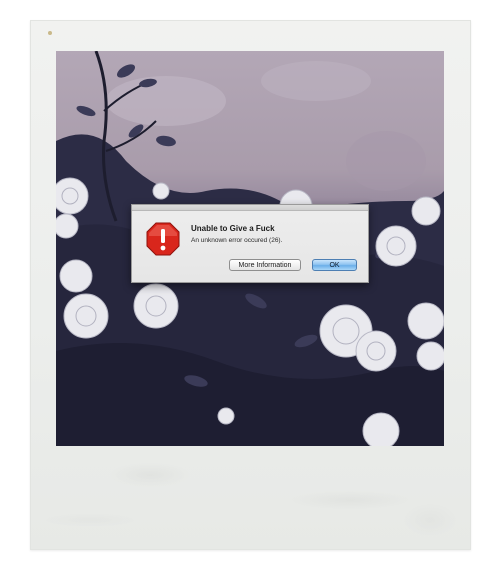 This screenshot has width=500, height=575. Describe the element at coordinates (163, 239) in the screenshot. I see `alert-icon` at that location.